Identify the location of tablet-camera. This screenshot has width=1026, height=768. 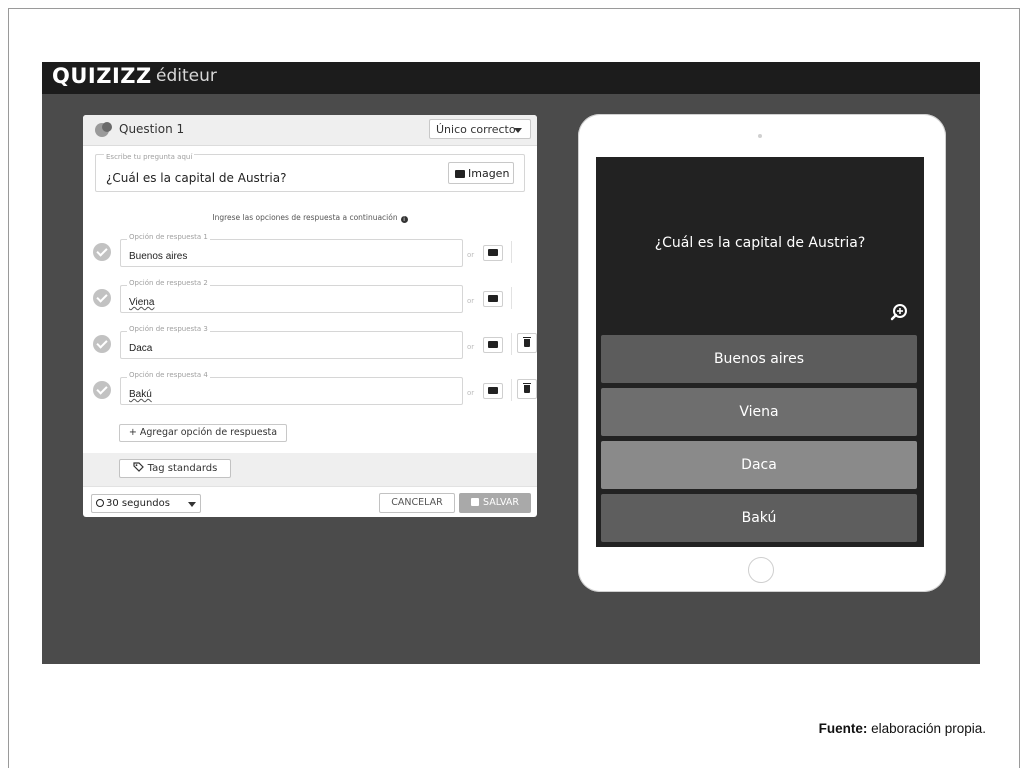
(760, 136).